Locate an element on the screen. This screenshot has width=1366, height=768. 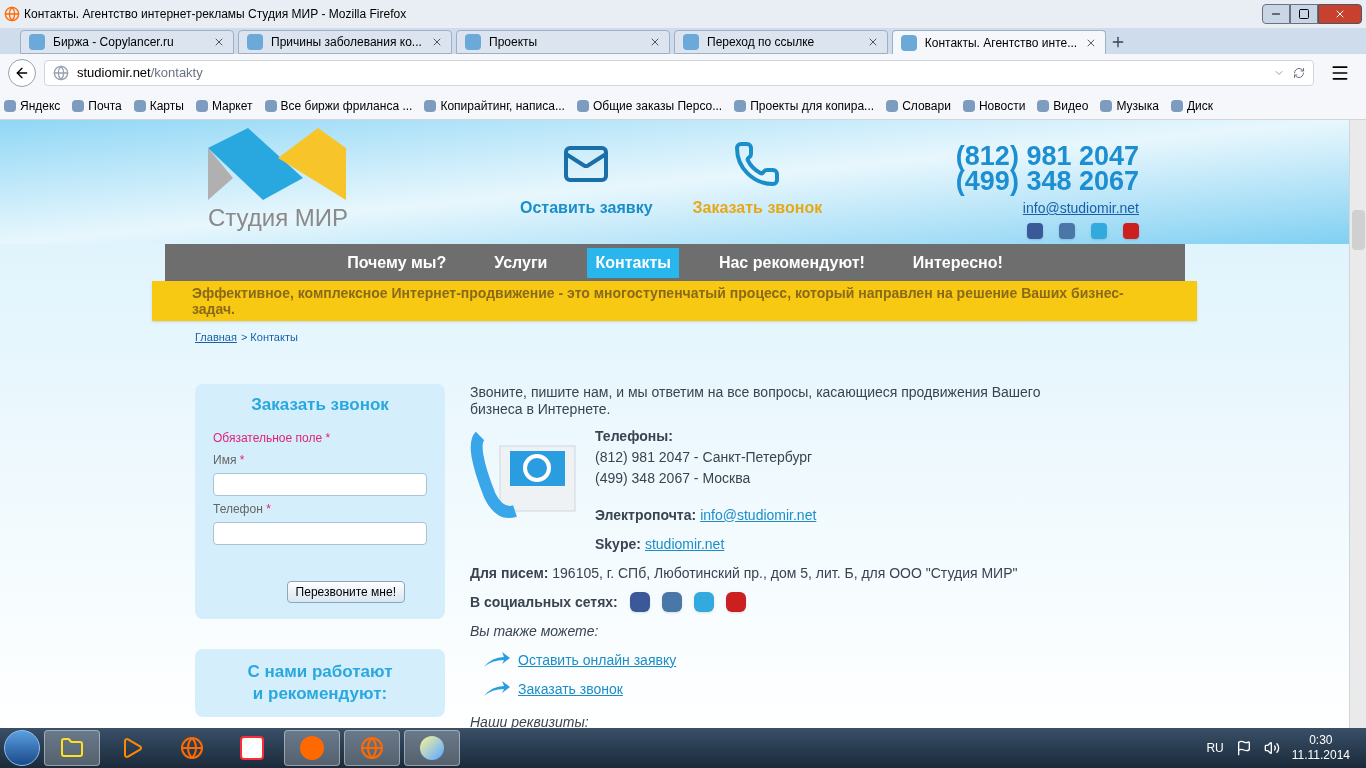
close-button is located at coordinates (1340, 14).